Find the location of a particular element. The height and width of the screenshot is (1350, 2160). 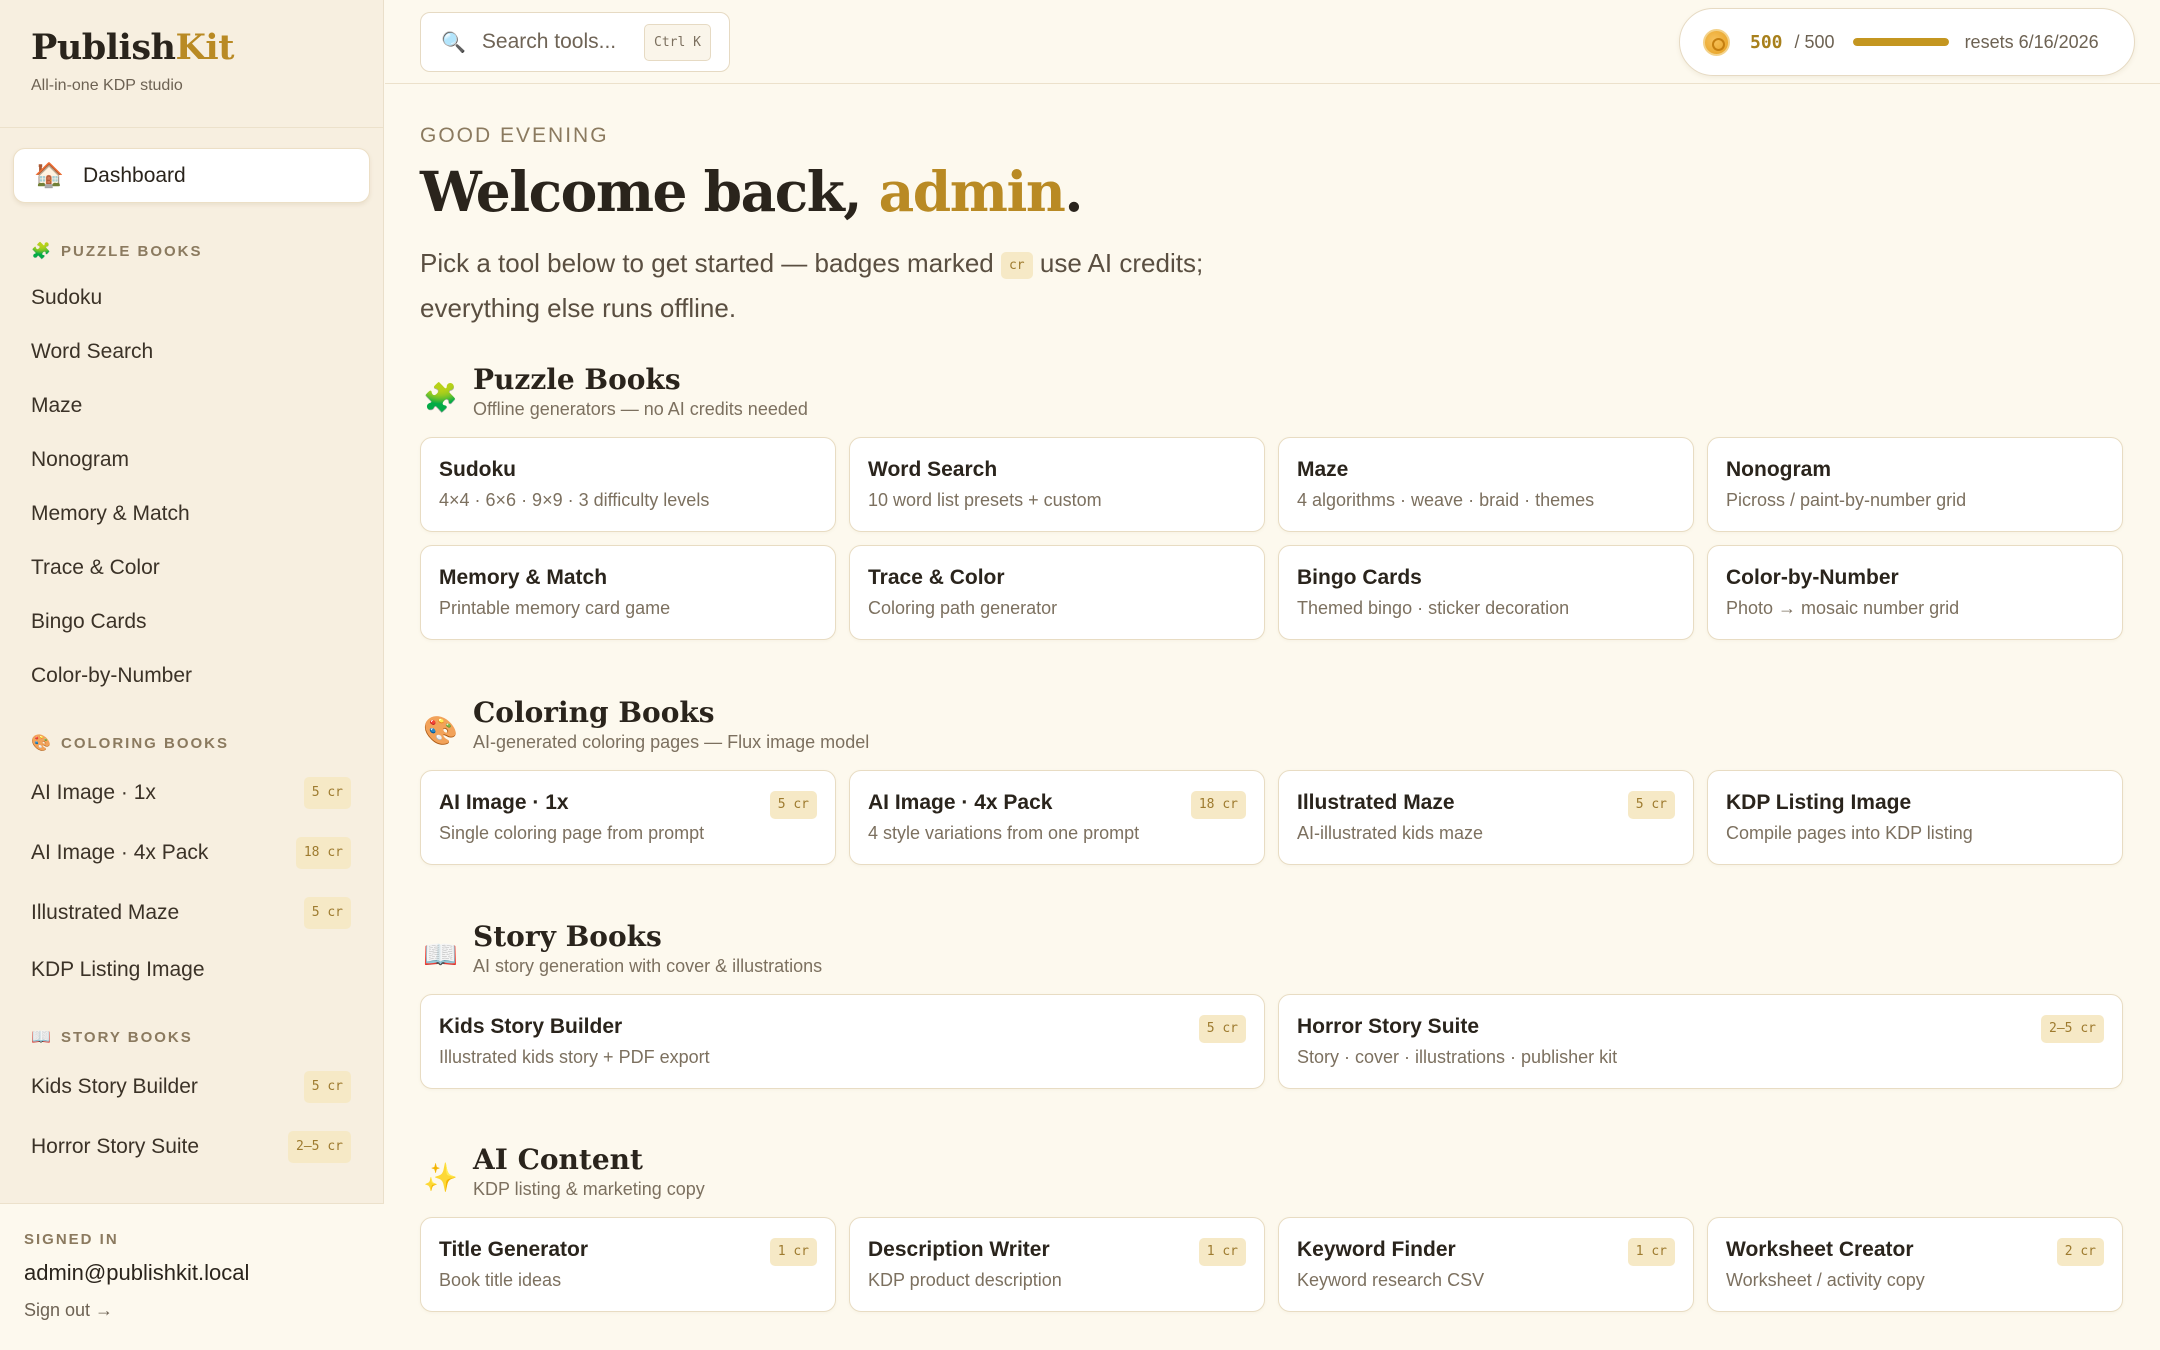

coin-icon is located at coordinates (1716, 42).